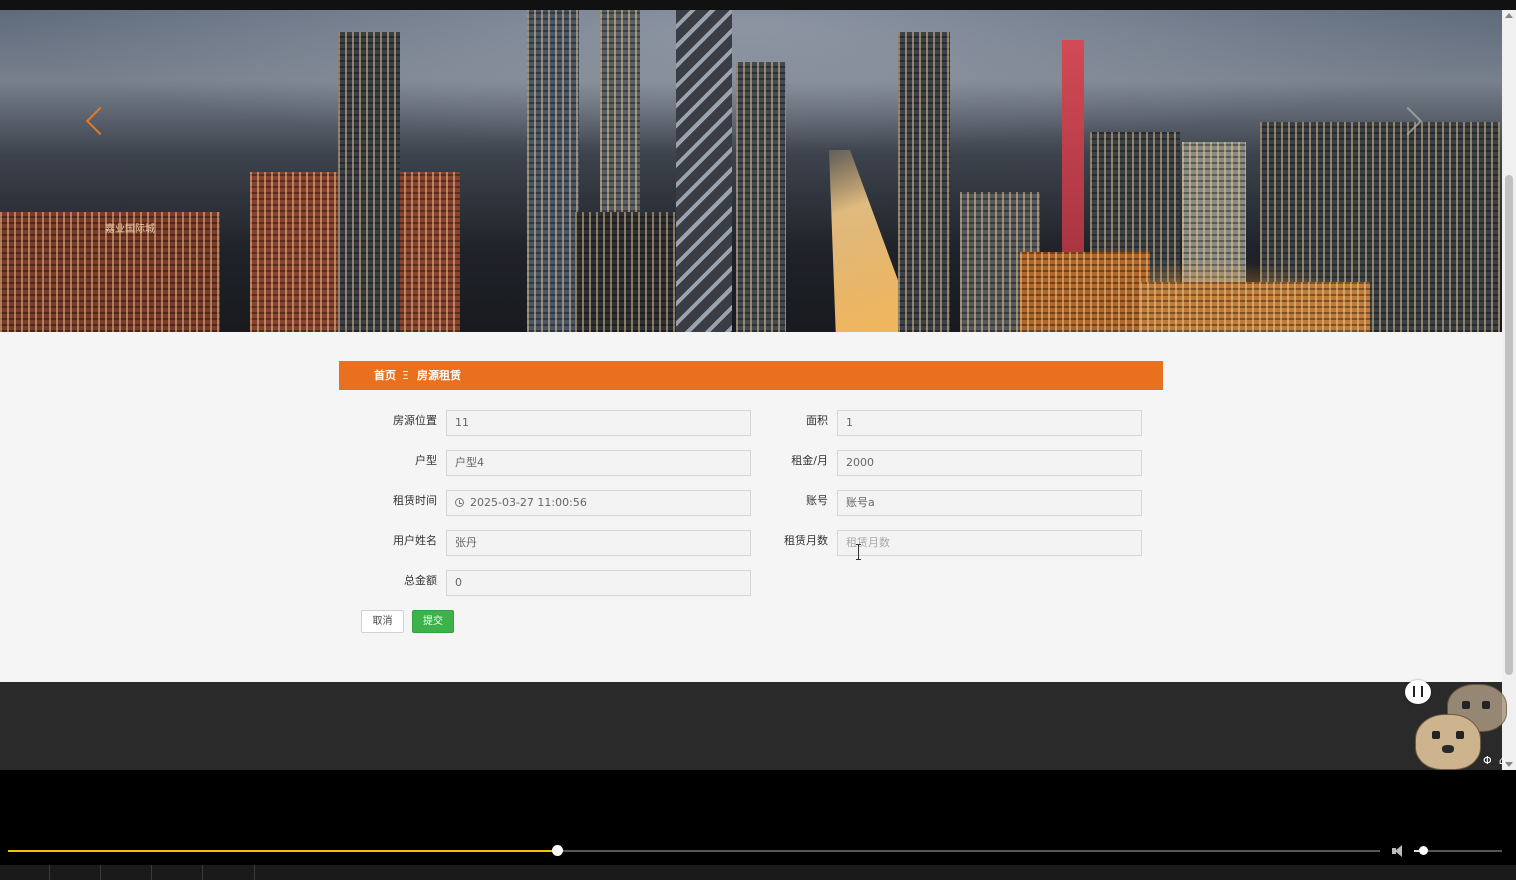 This screenshot has width=1516, height=880. I want to click on scroll-thumb, so click(1509, 425).